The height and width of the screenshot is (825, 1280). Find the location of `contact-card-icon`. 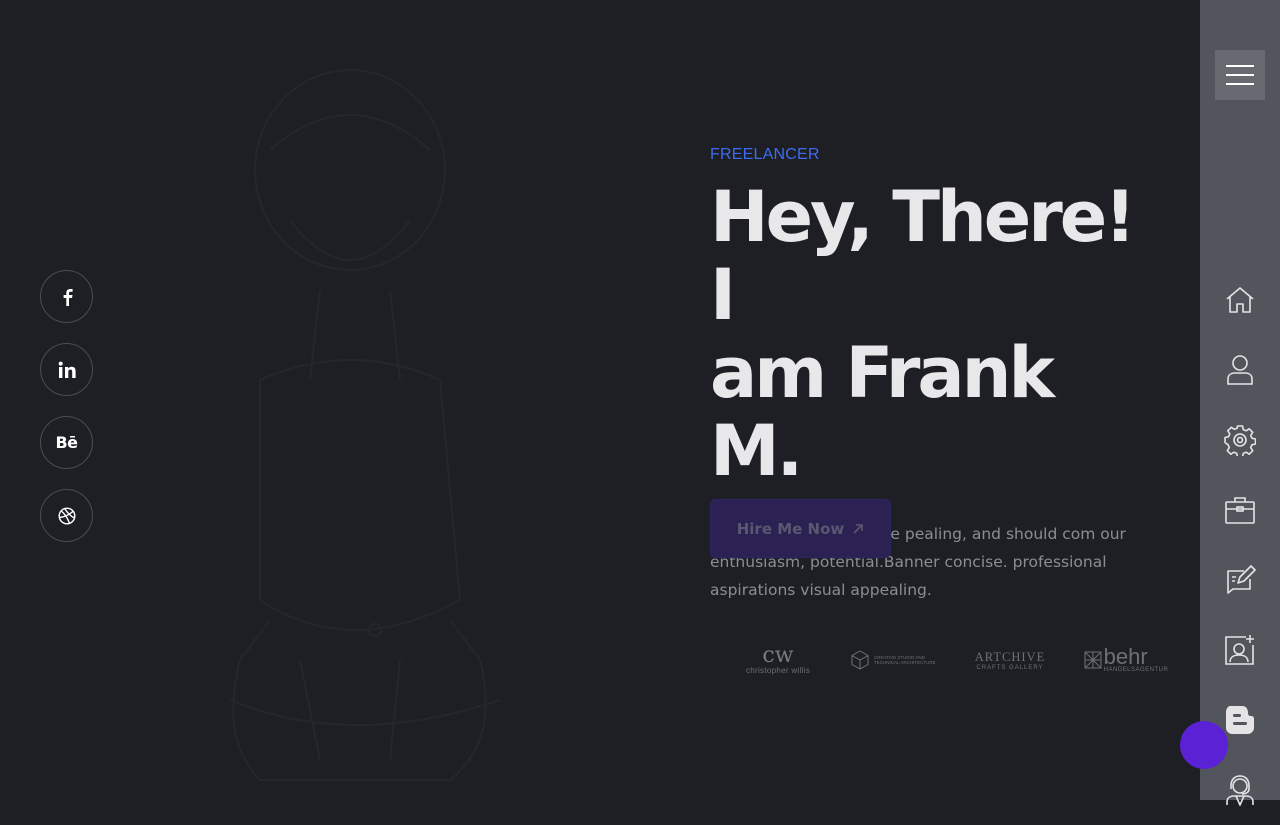

contact-card-icon is located at coordinates (1239, 650).